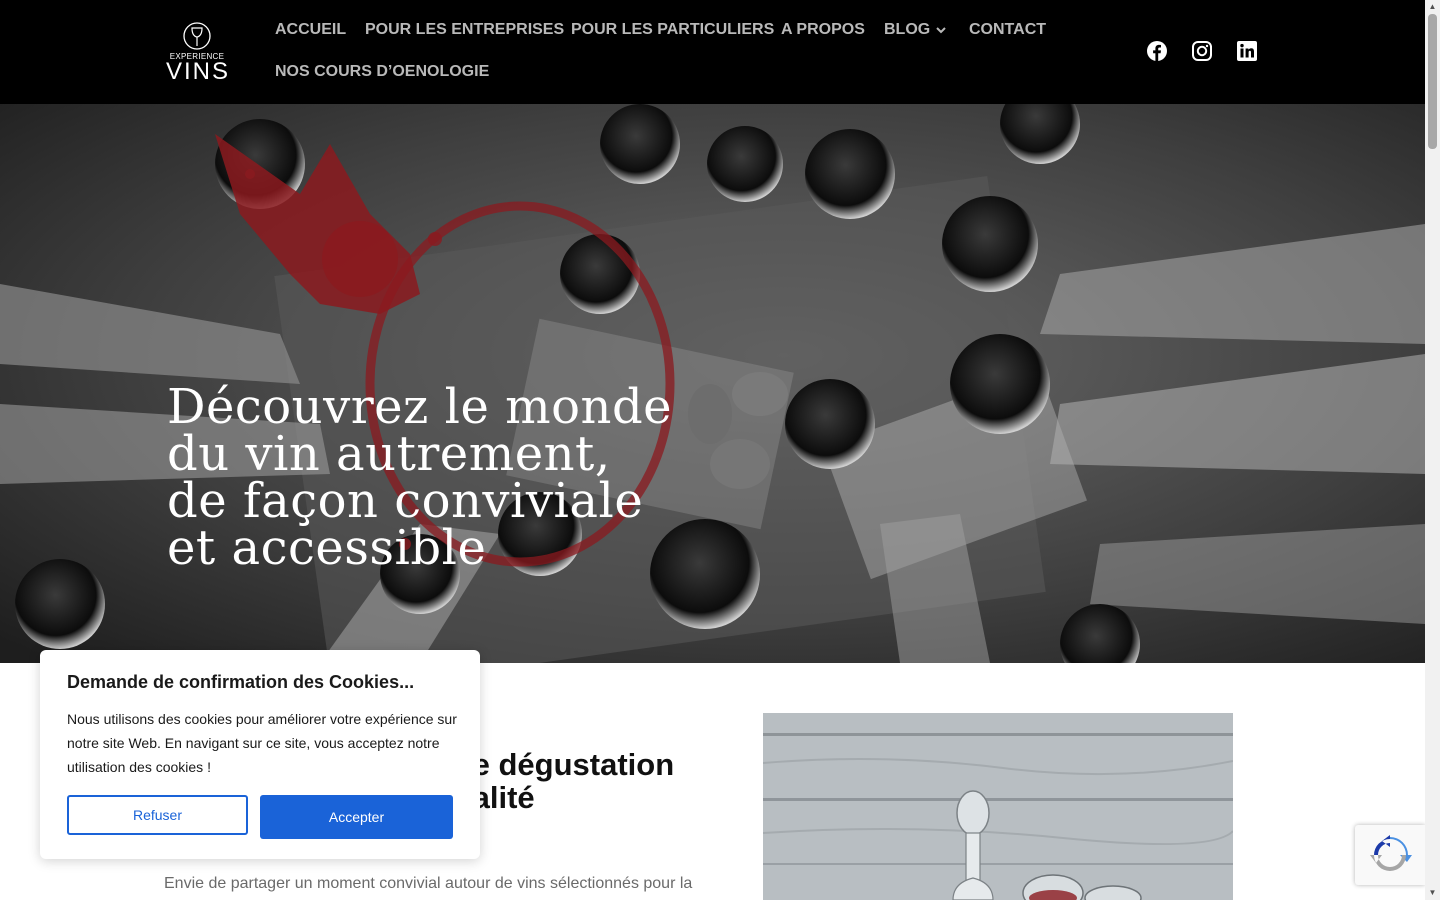 The image size is (1440, 900). I want to click on nav-pour-les-entreprises: POUR LES ENTREPRISES, so click(464, 30).